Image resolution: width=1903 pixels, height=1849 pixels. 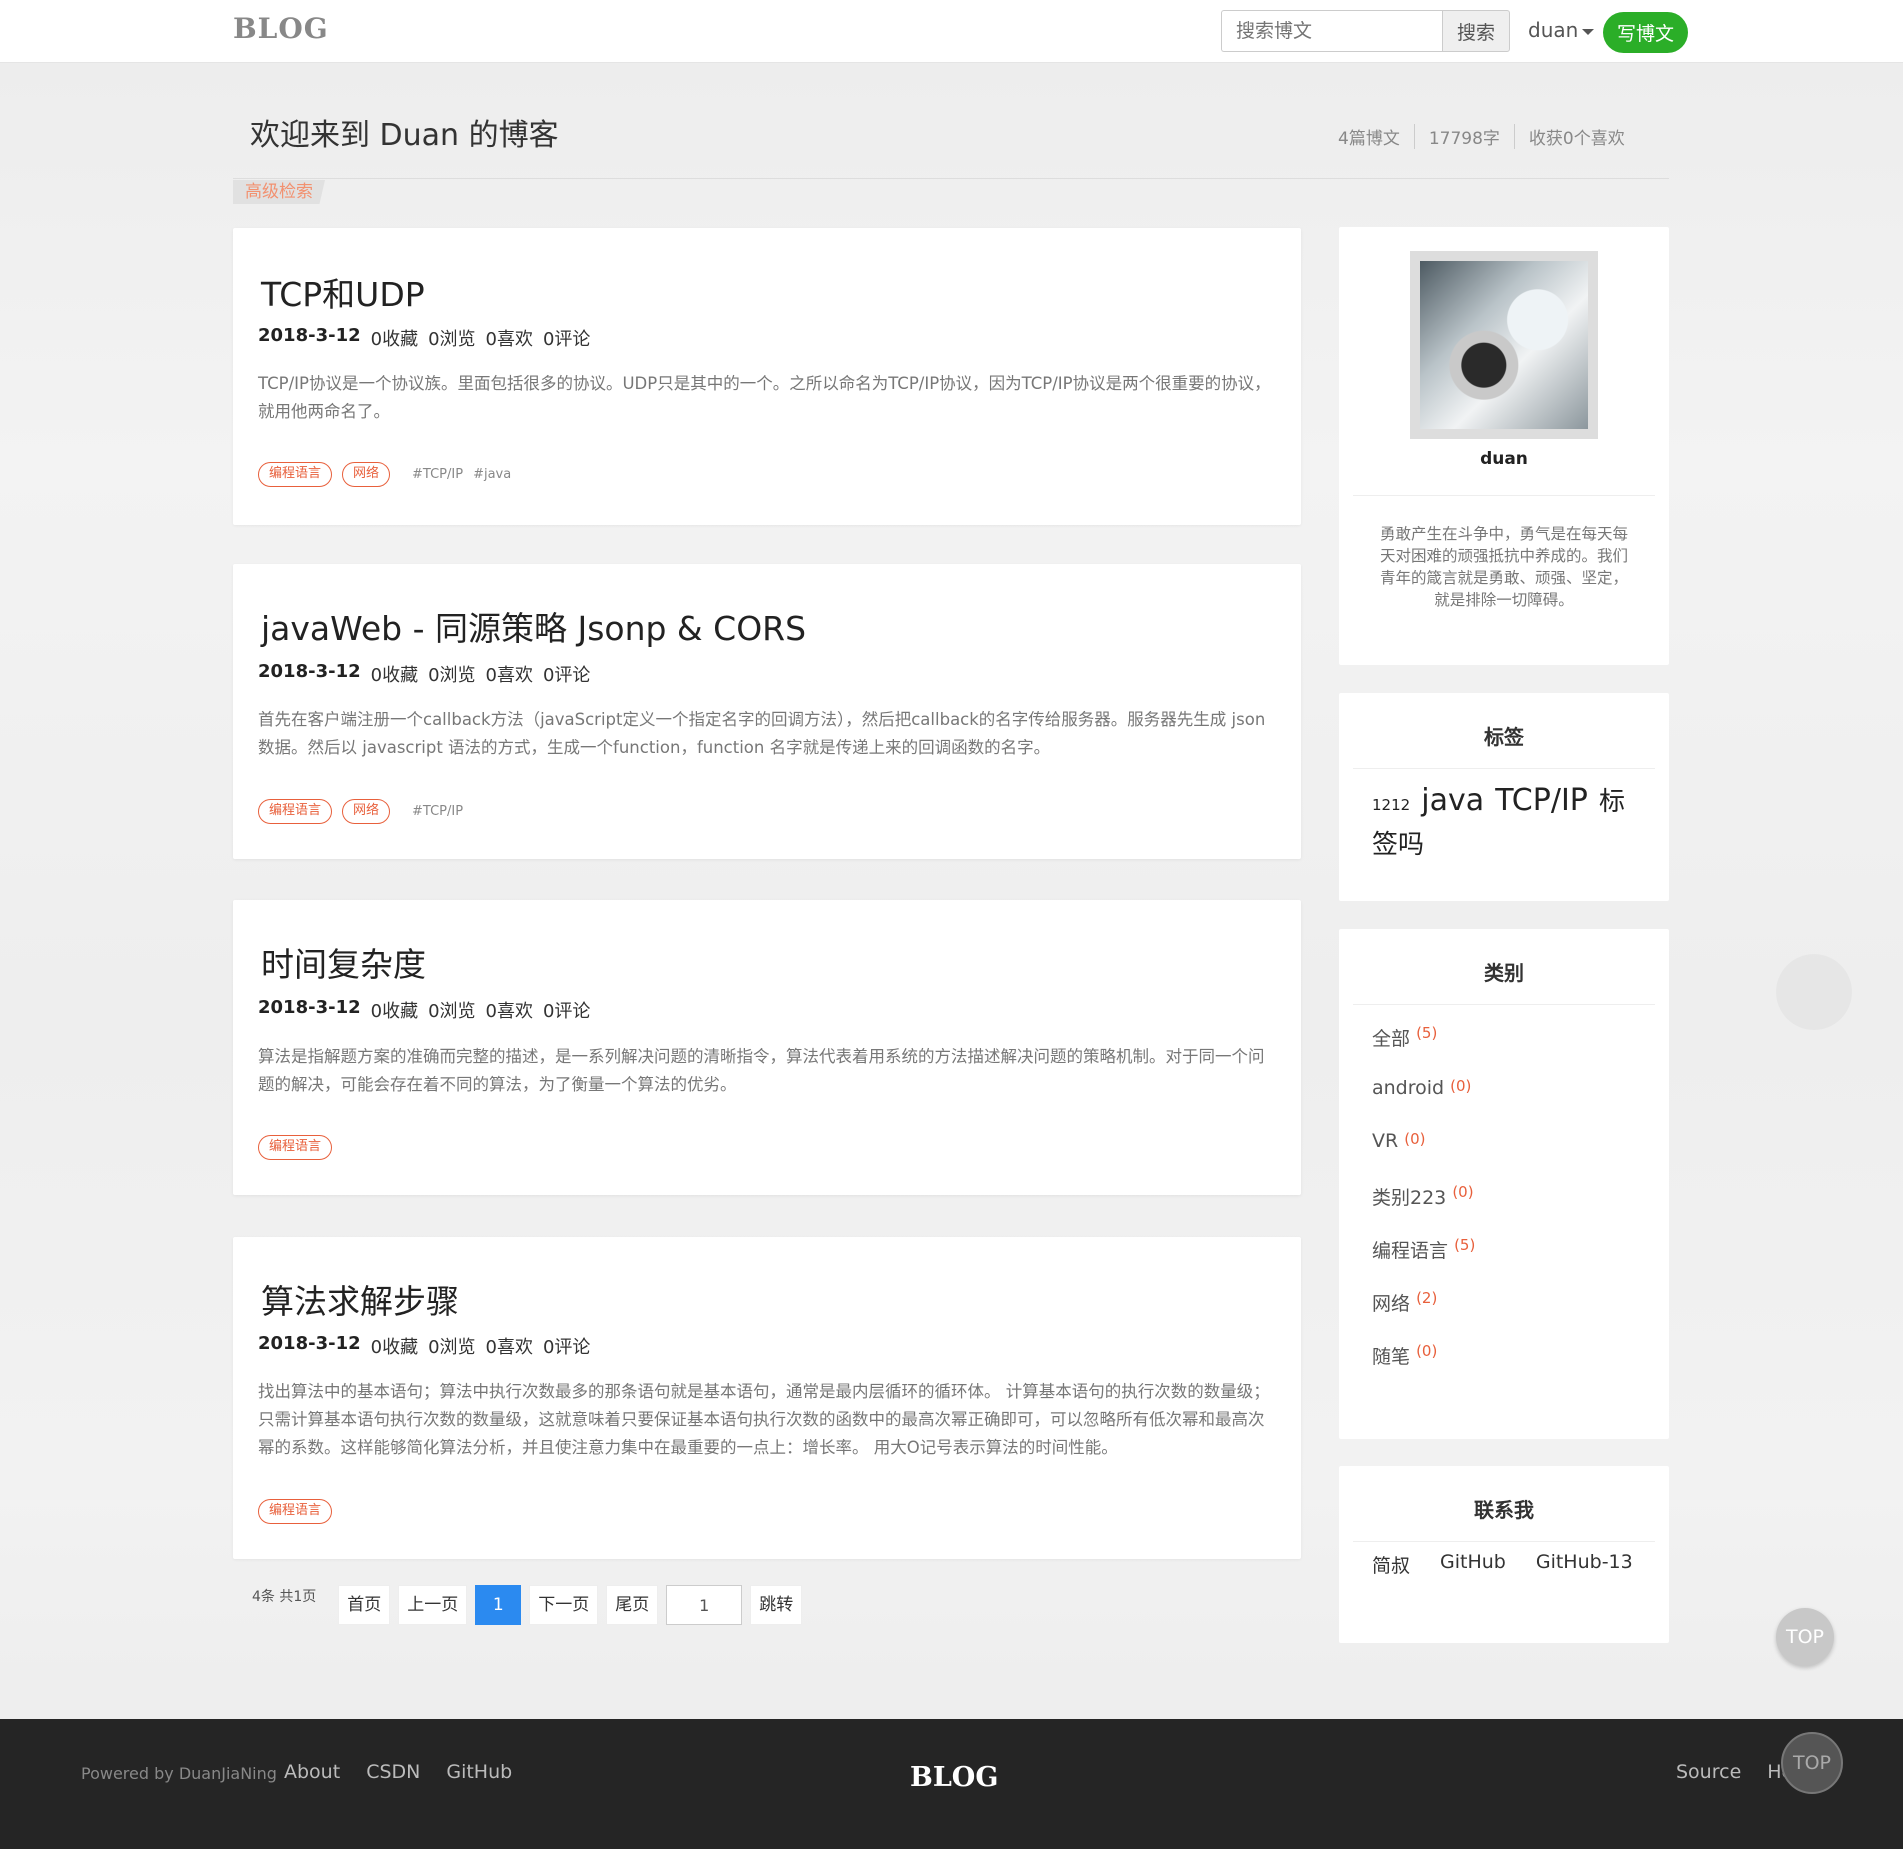 What do you see at coordinates (1561, 30) in the screenshot?
I see `user-menu: duan` at bounding box center [1561, 30].